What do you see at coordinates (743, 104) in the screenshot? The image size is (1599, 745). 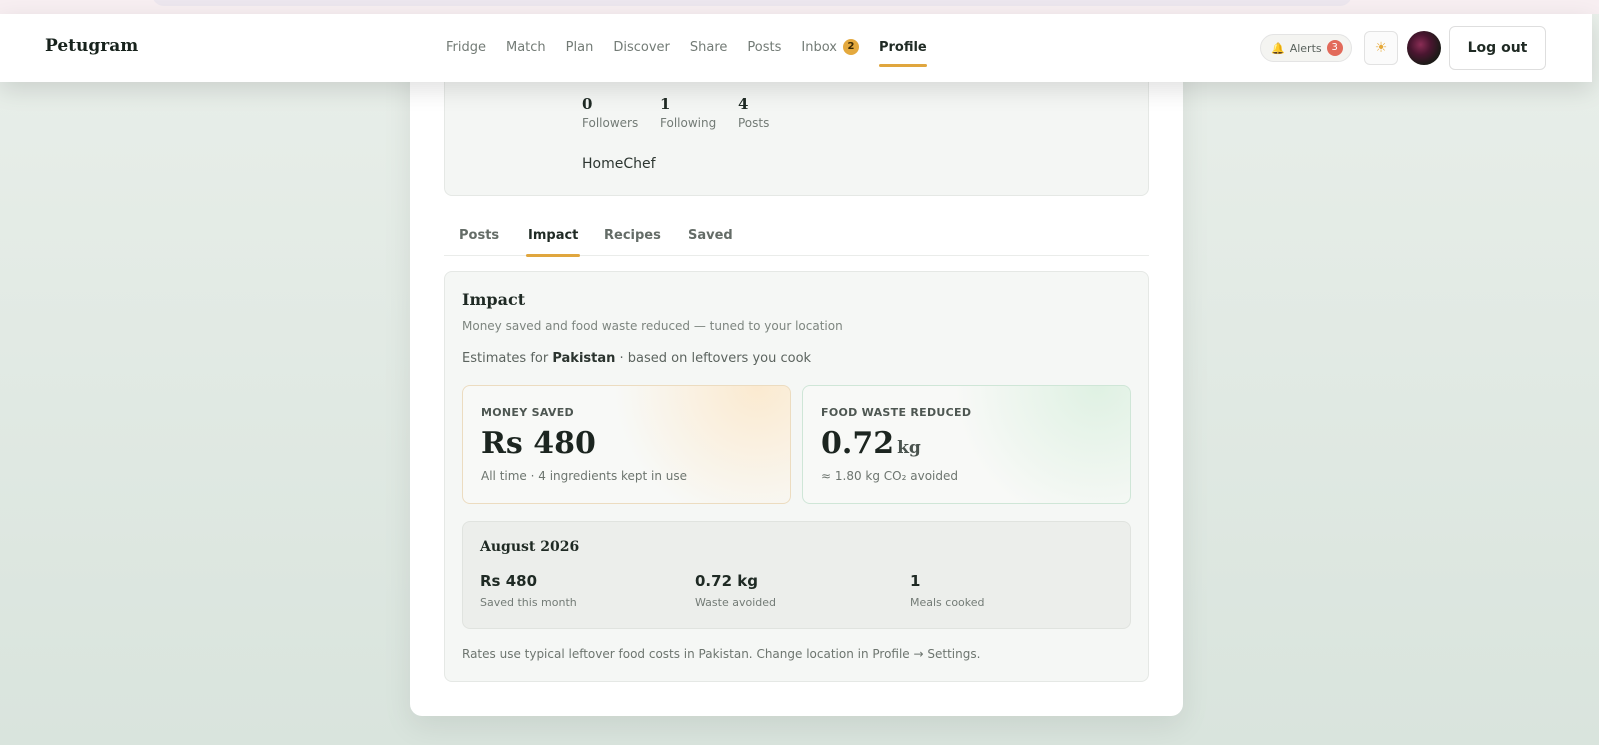 I see `stat-posts-value: 4` at bounding box center [743, 104].